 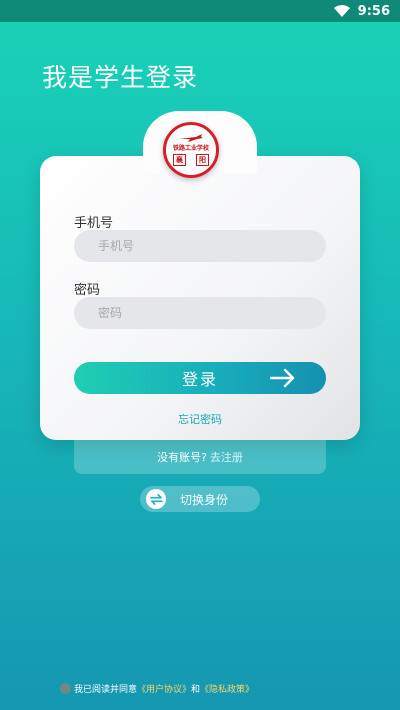 What do you see at coordinates (226, 457) in the screenshot?
I see `register-link: 去注册` at bounding box center [226, 457].